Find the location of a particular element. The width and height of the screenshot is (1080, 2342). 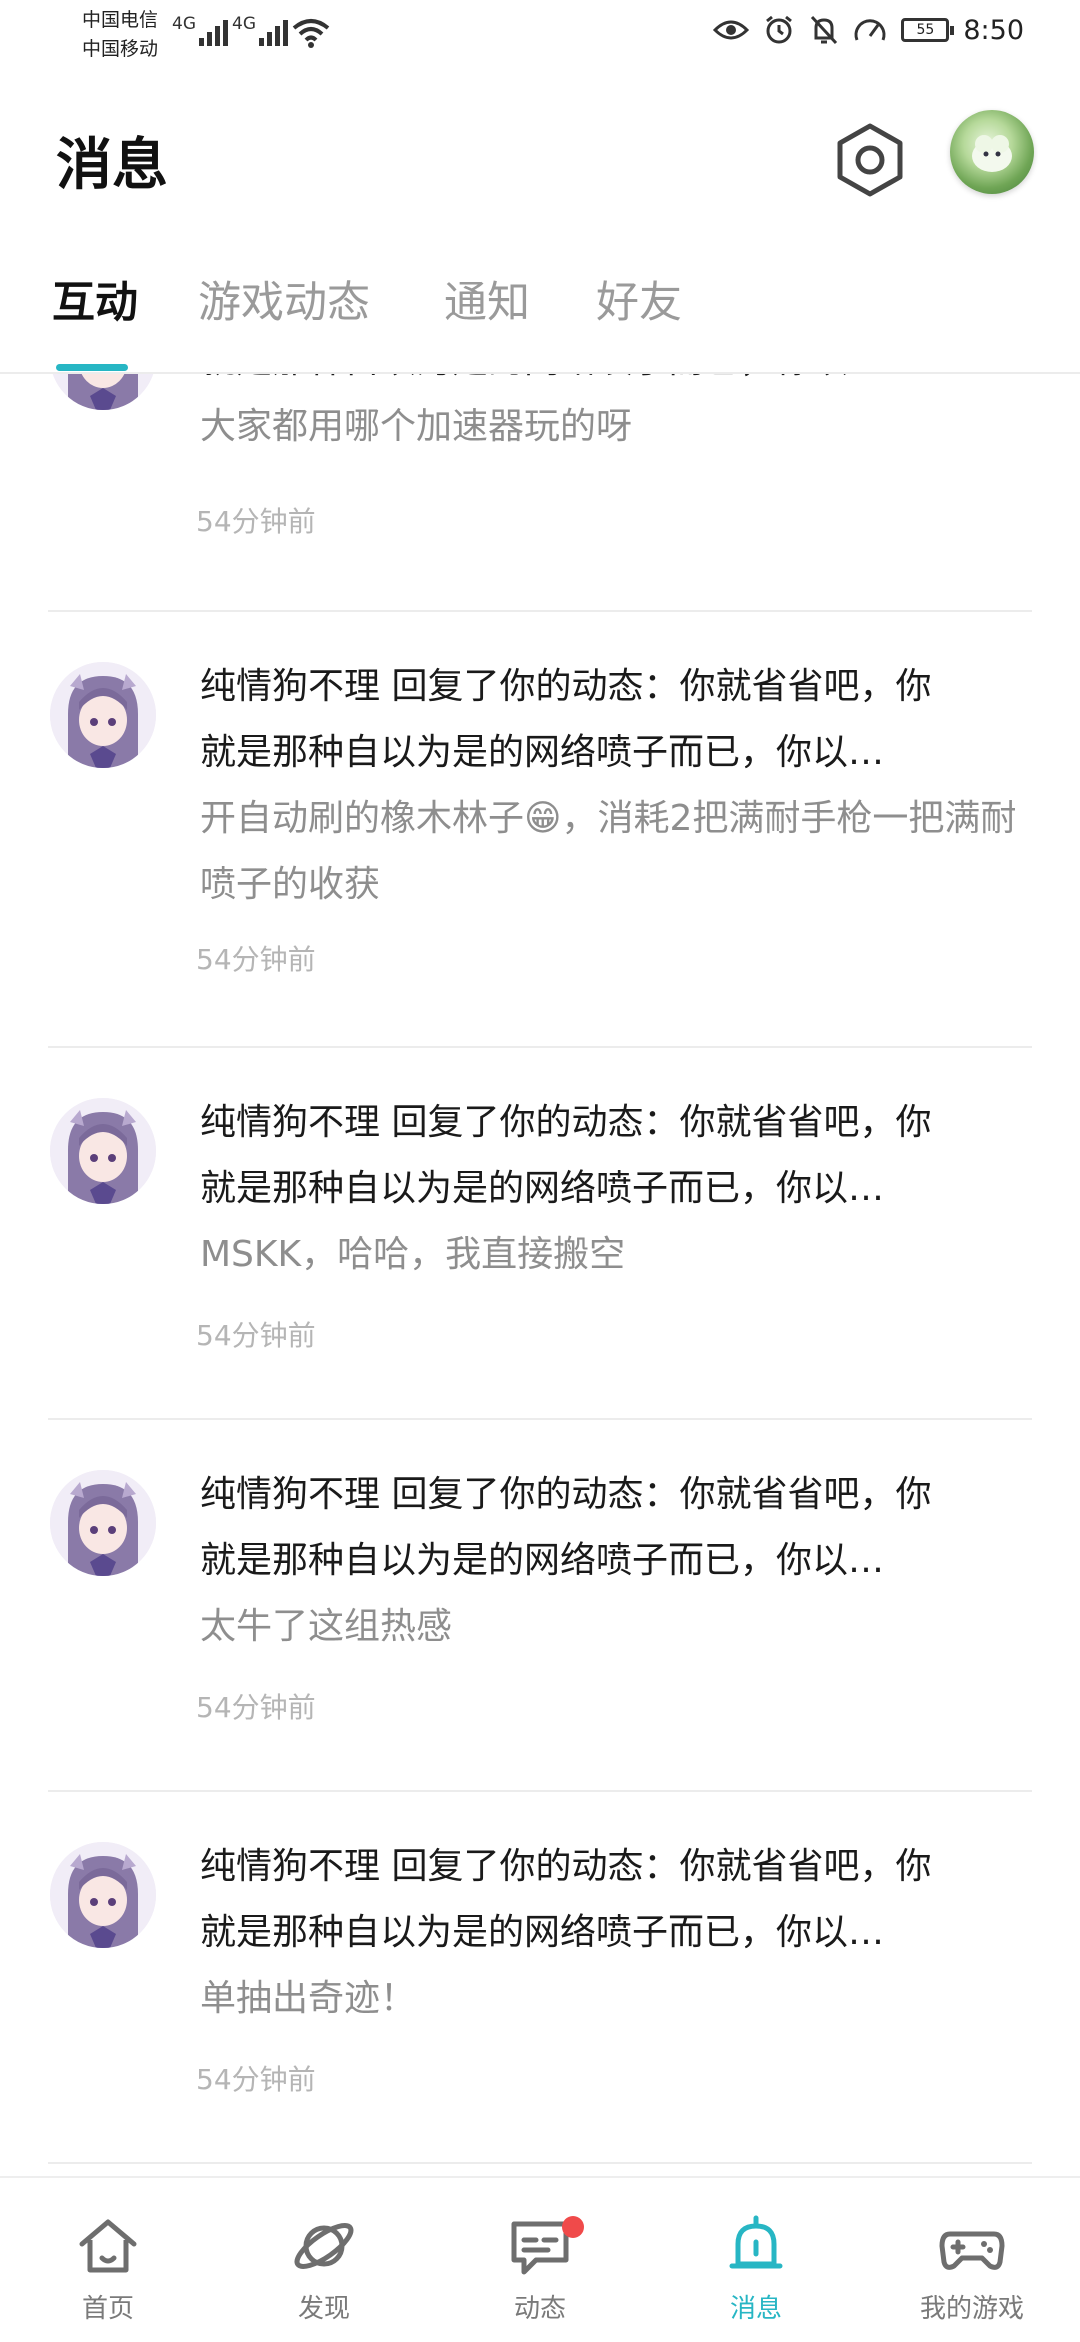

carrier-1: 中国电信 is located at coordinates (120, 20).